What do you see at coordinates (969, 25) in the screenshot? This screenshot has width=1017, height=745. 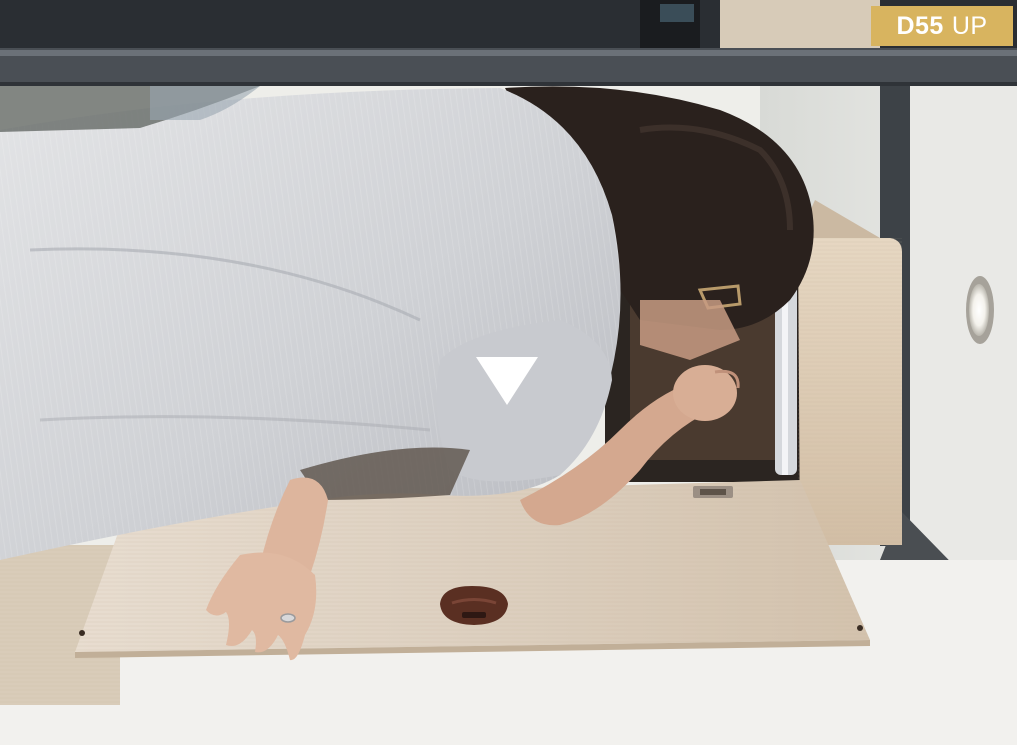 I see `badge-suffix: UP` at bounding box center [969, 25].